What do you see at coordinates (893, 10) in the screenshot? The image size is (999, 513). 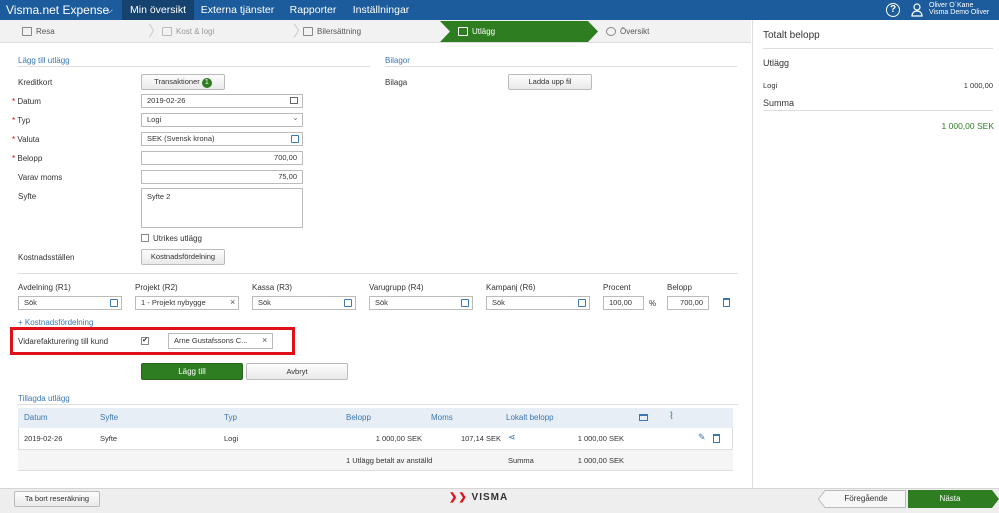 I see `help-icon: ?` at bounding box center [893, 10].